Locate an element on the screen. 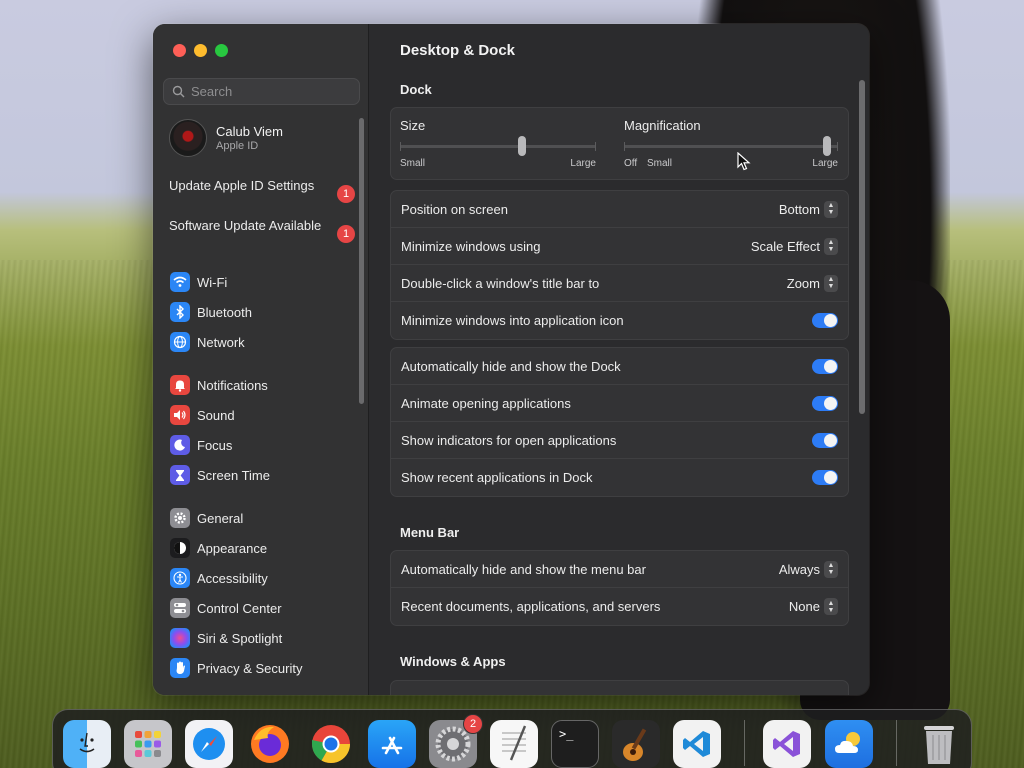 The image size is (1024, 768). safari-icon is located at coordinates (209, 744).